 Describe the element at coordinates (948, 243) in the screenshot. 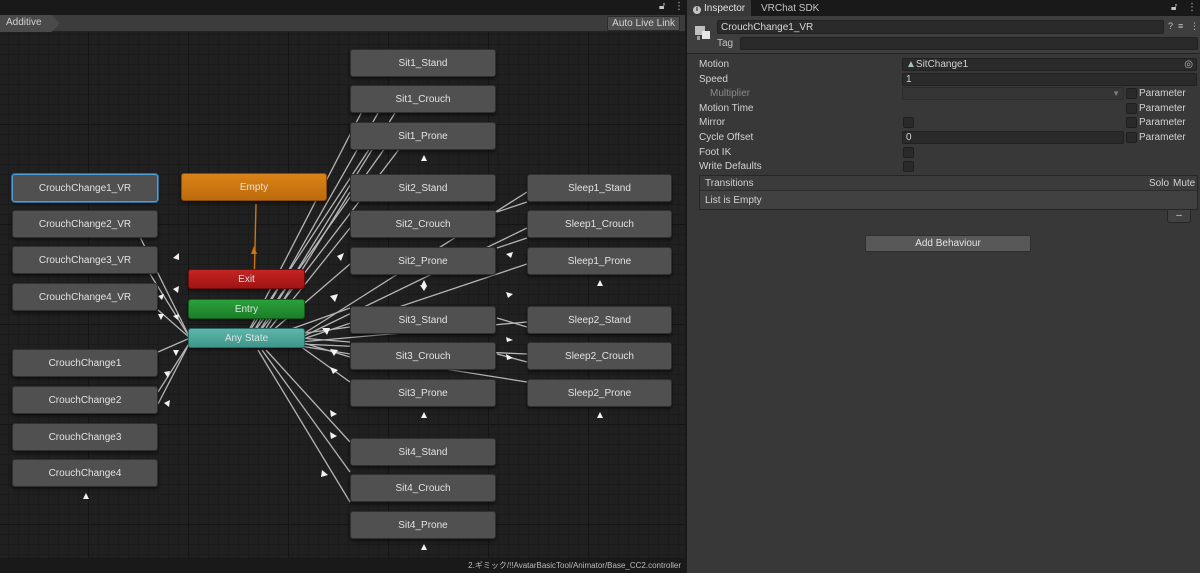

I see `add-behaviour-button: Add Behaviour` at that location.